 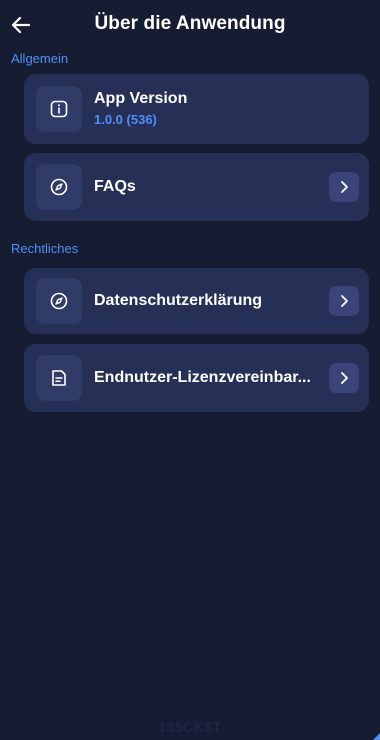 I want to click on eula-icon-box, so click(x=59, y=378).